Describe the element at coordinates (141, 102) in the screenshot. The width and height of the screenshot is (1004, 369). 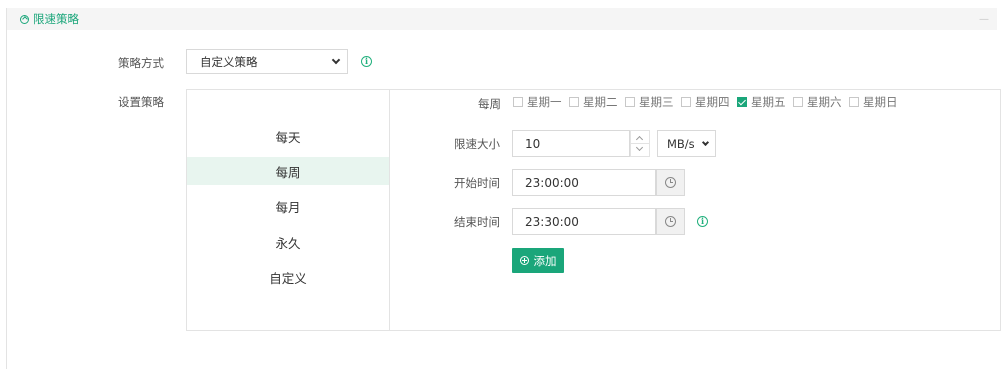
I see `set-policy-label: 设置策略` at that location.